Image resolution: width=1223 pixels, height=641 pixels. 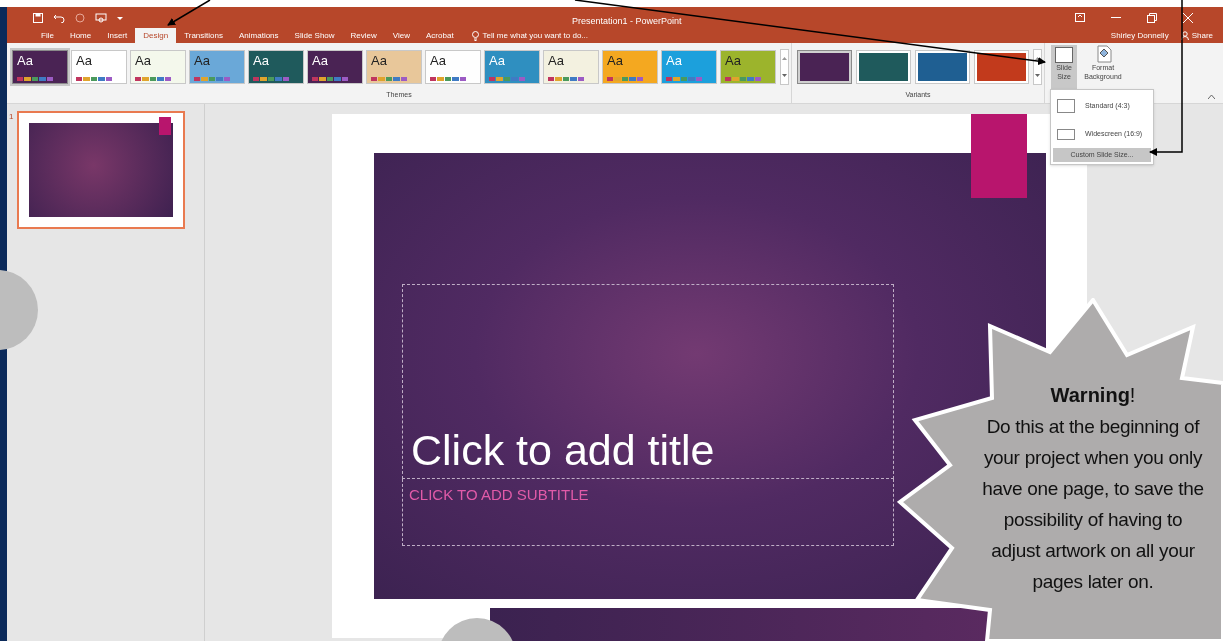 What do you see at coordinates (203, 35) in the screenshot?
I see `ribbon-tab: Transitions` at bounding box center [203, 35].